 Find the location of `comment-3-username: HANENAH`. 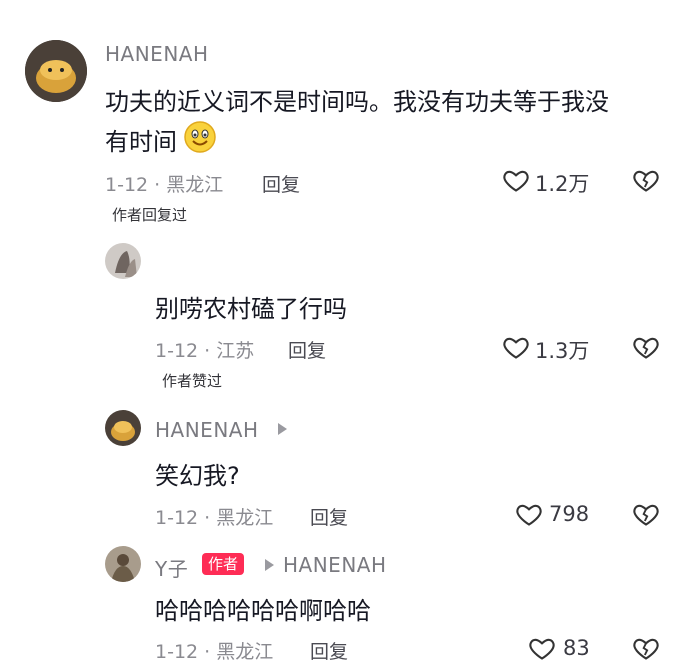

comment-3-username: HANENAH is located at coordinates (207, 430).